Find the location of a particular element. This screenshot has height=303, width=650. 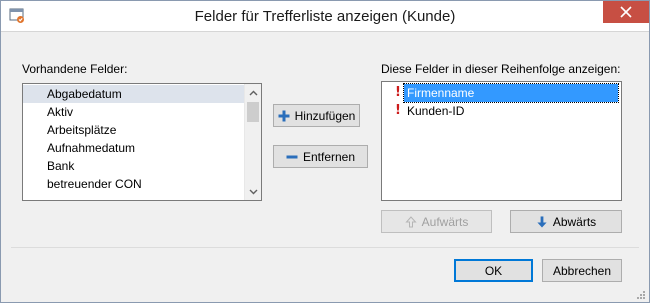

window-title: Felder für Trefferliste anzeigen (Kunde) is located at coordinates (325, 16).